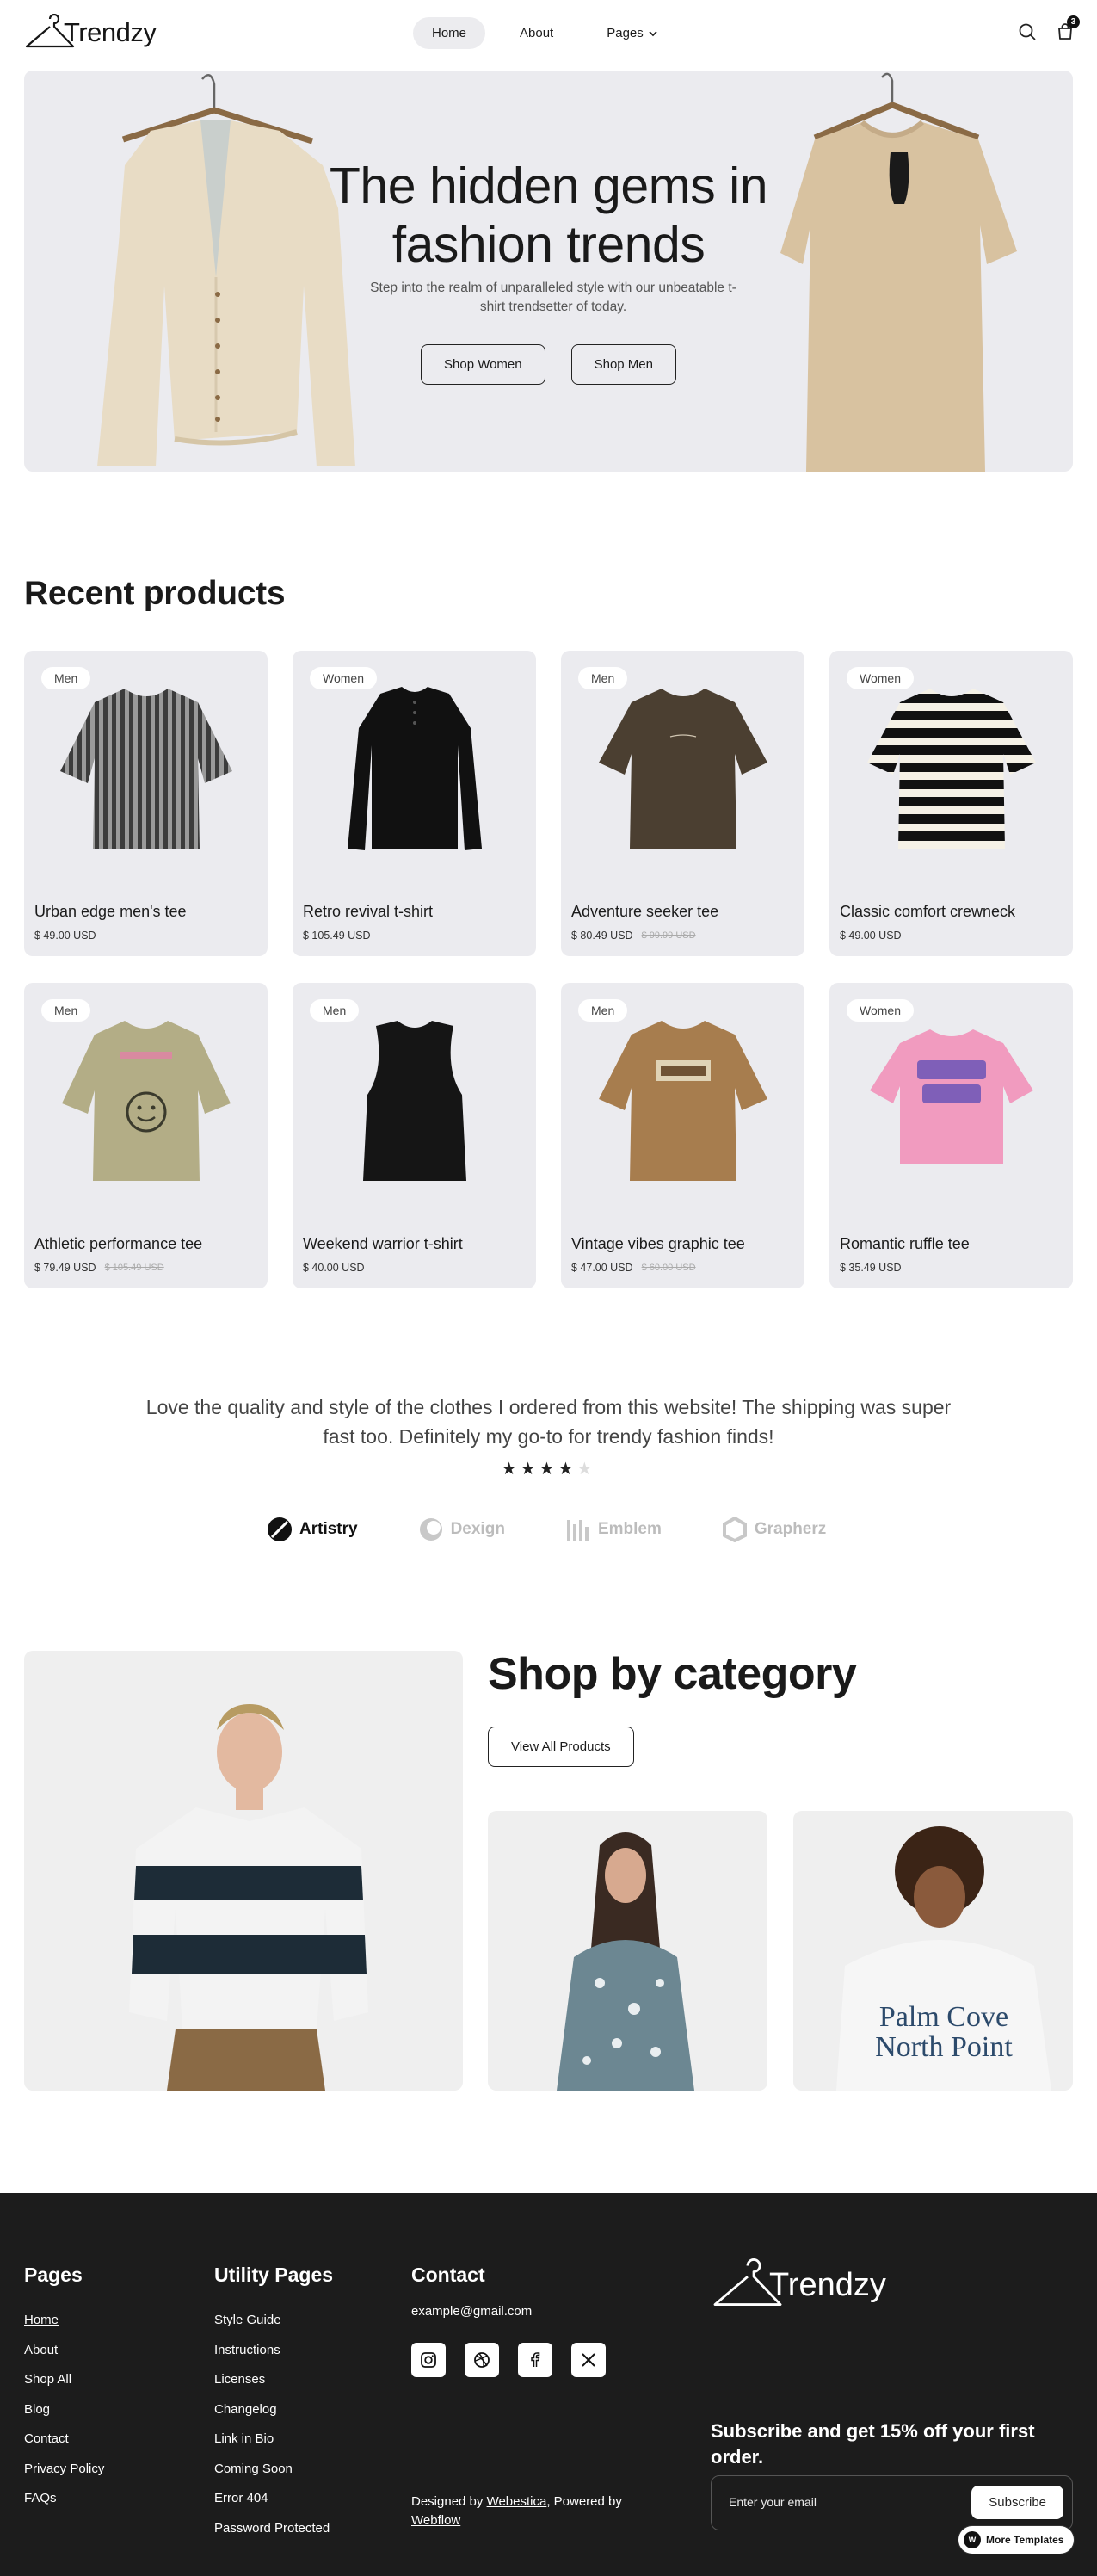  Describe the element at coordinates (146, 803) in the screenshot. I see `product-card: Men Urban edge men's tee $ 49.00 USD` at that location.